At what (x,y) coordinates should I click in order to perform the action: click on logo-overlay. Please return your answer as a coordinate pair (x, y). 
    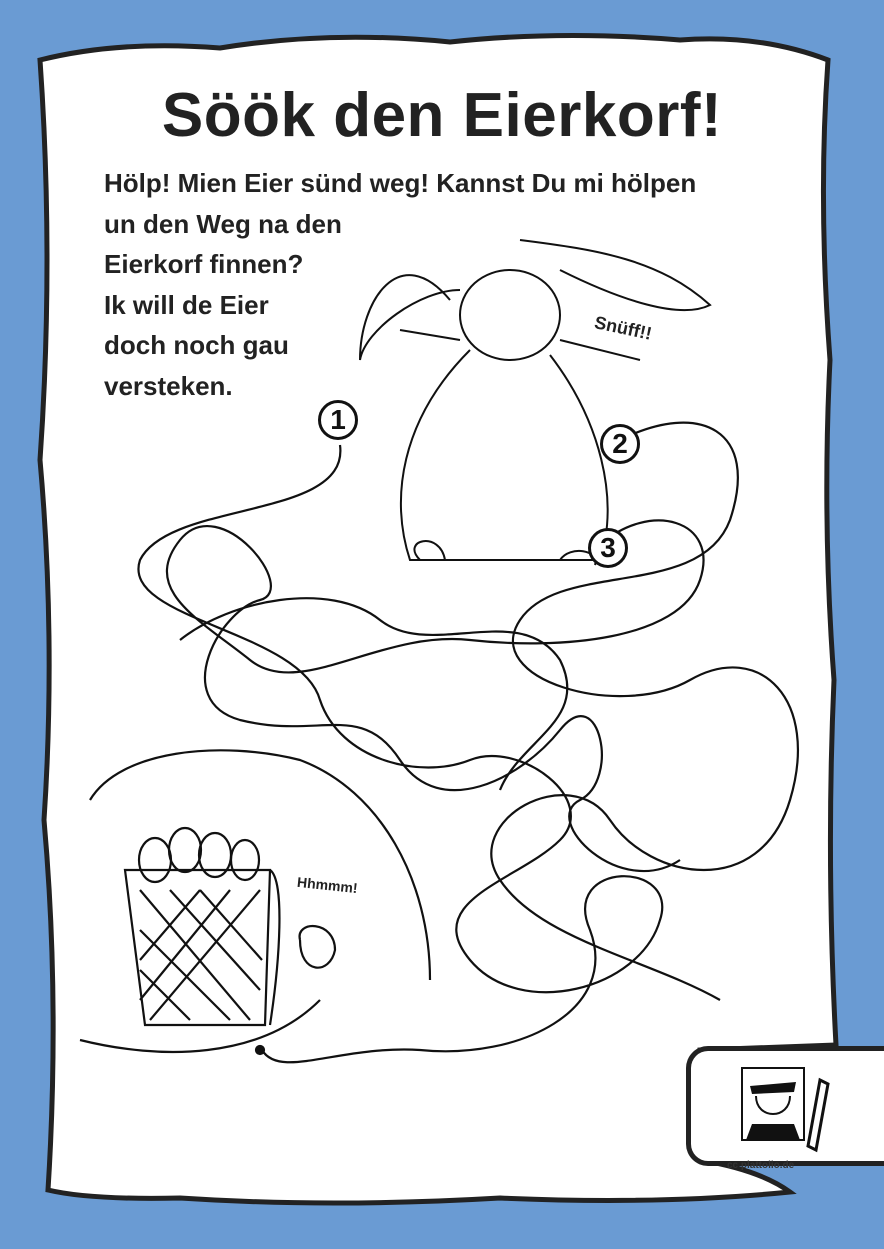
    Looking at the image, I should click on (785, 1110).